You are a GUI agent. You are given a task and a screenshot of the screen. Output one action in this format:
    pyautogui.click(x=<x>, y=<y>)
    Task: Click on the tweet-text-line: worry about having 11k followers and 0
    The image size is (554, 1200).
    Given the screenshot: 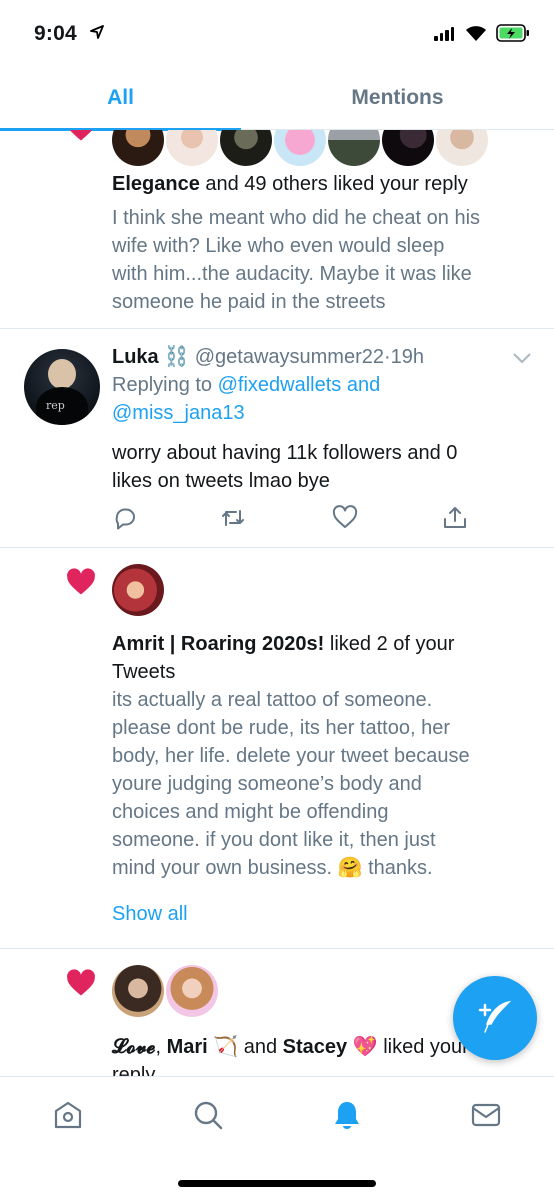 What is the action you would take?
    pyautogui.click(x=285, y=453)
    